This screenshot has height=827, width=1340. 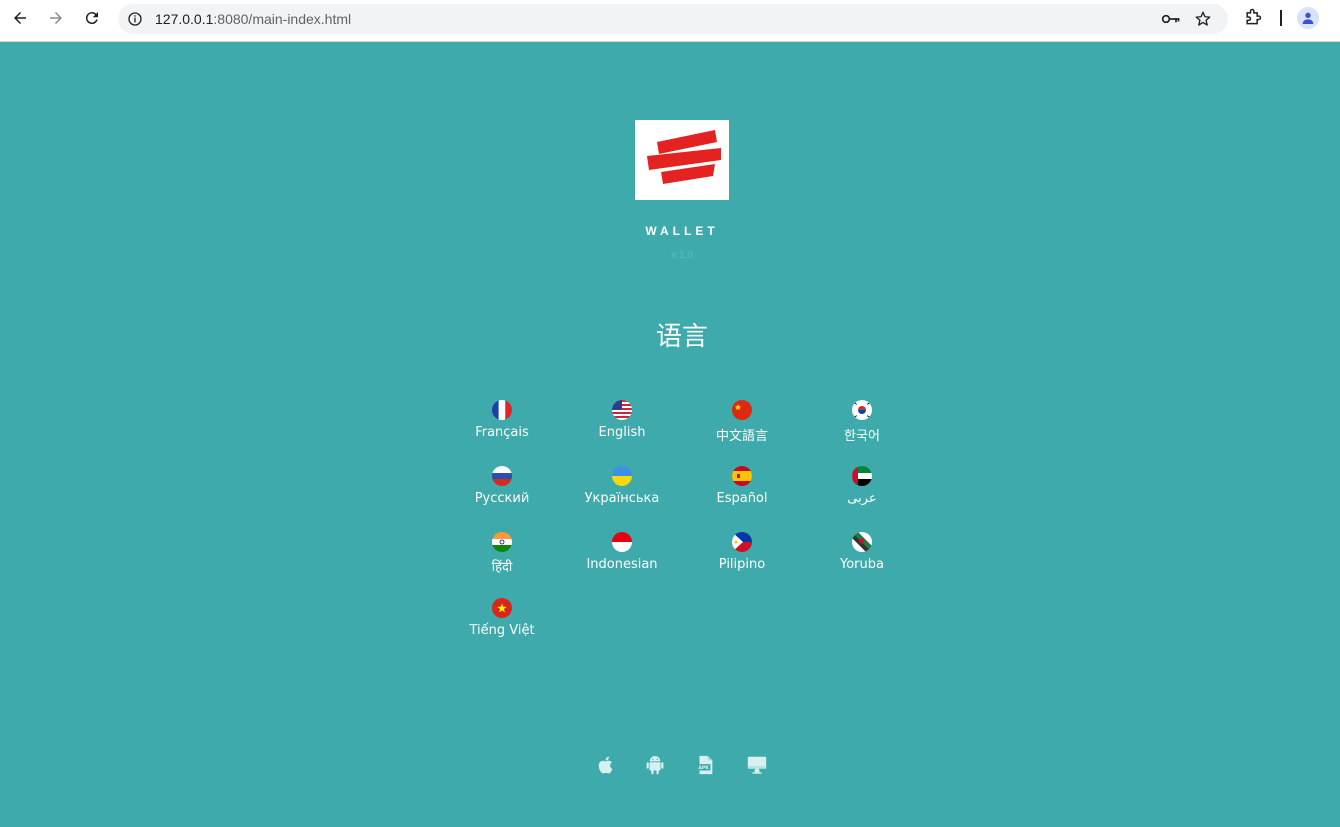 I want to click on korea-flag-icon, so click(x=862, y=410).